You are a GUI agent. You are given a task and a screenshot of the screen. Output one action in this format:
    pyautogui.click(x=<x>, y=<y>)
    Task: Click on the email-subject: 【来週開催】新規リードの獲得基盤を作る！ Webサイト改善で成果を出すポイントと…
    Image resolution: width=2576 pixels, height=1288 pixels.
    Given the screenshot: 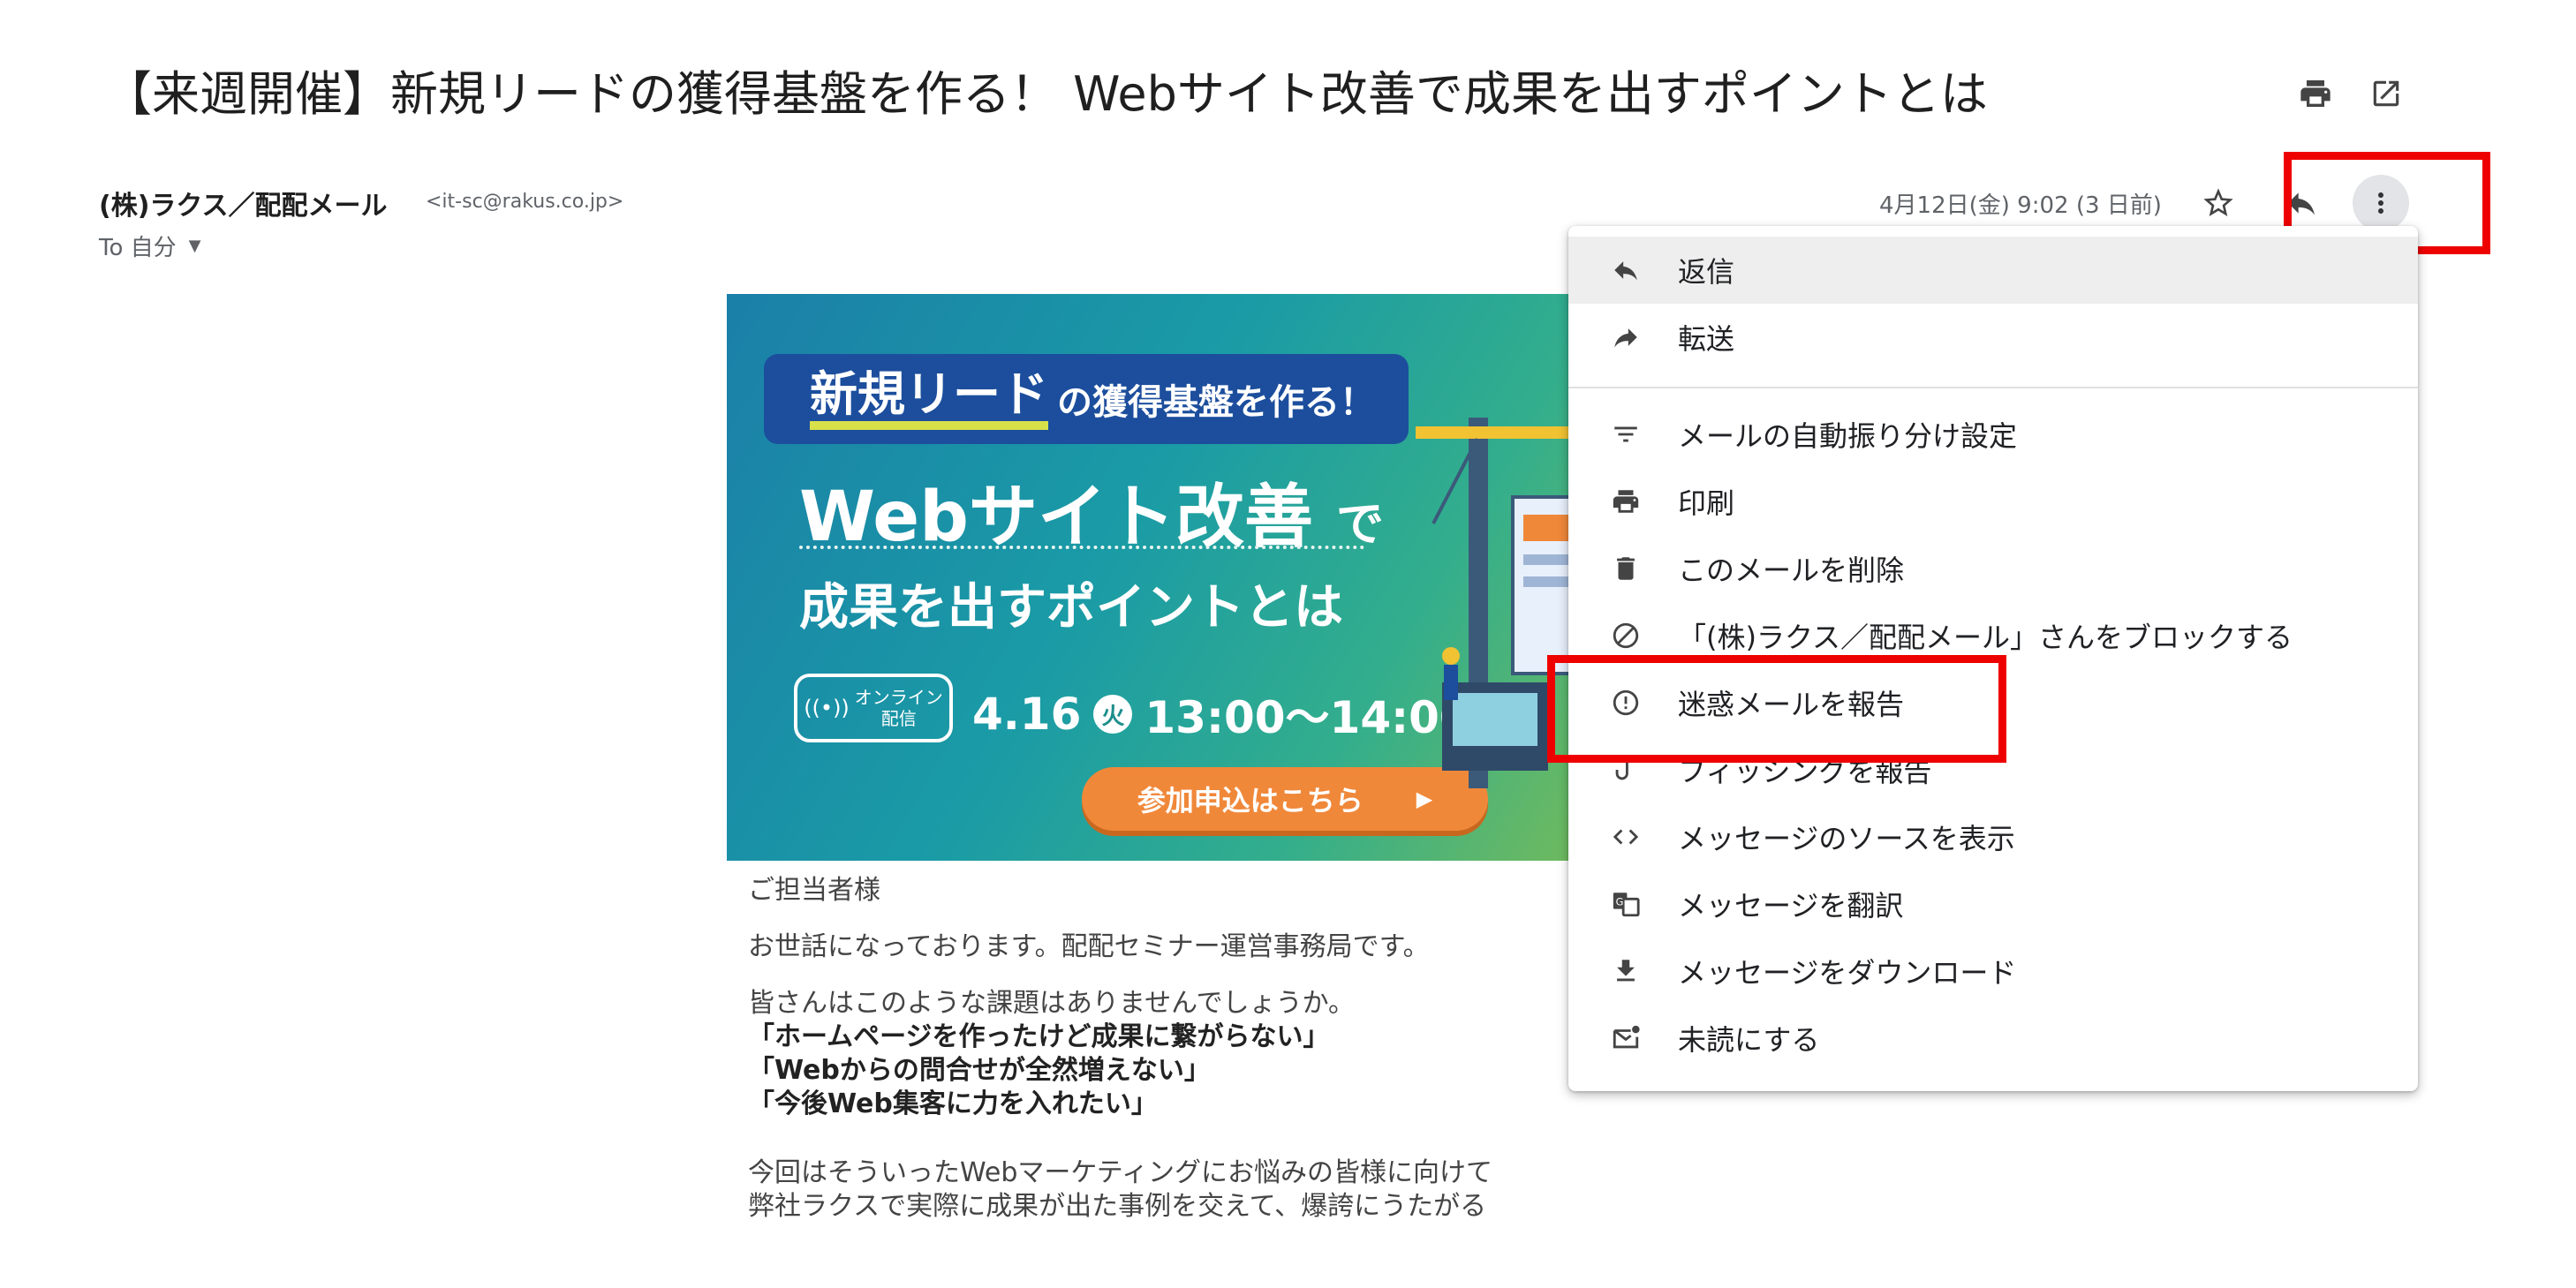 What is the action you would take?
    pyautogui.click(x=1046, y=94)
    